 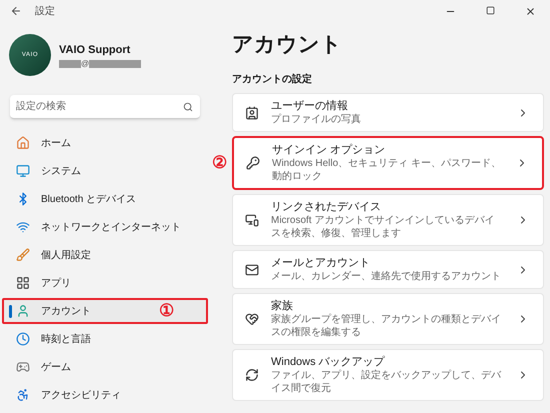 What do you see at coordinates (387, 170) in the screenshot?
I see `card-description: Windows Hello、セキュリティ キー、パスワード、動的ロック` at bounding box center [387, 170].